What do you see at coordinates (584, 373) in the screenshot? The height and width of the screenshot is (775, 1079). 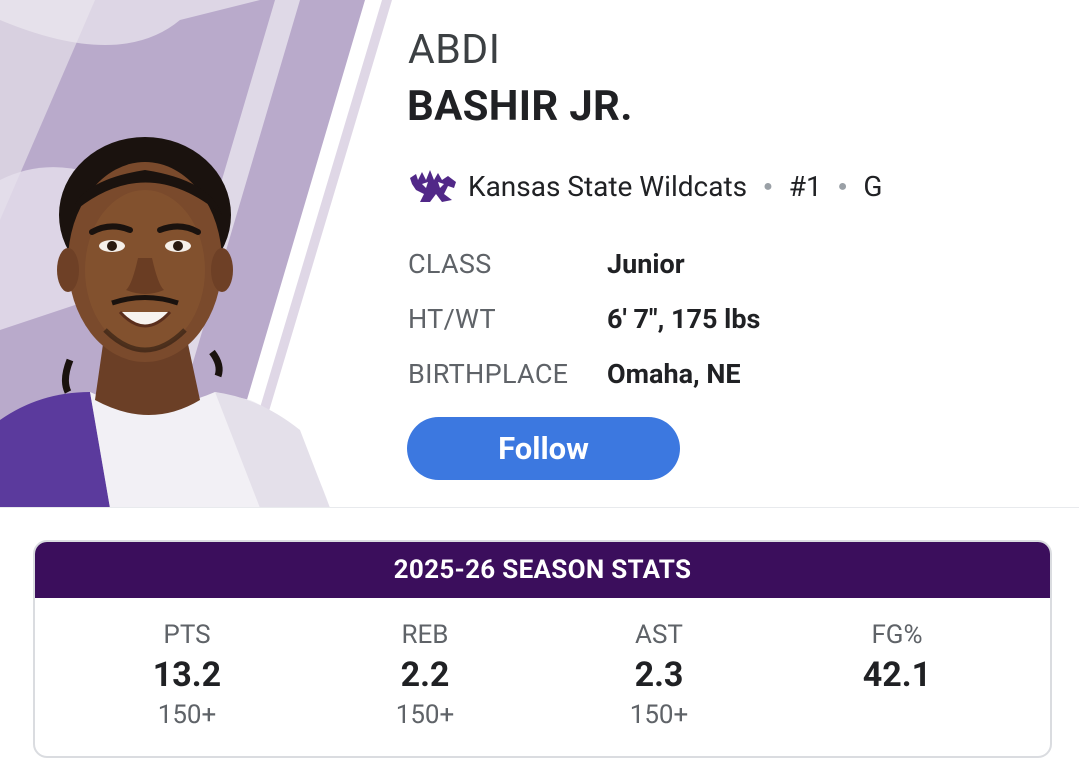 I see `detail-row-birthplace: BIRTHPLACE Omaha, NE` at bounding box center [584, 373].